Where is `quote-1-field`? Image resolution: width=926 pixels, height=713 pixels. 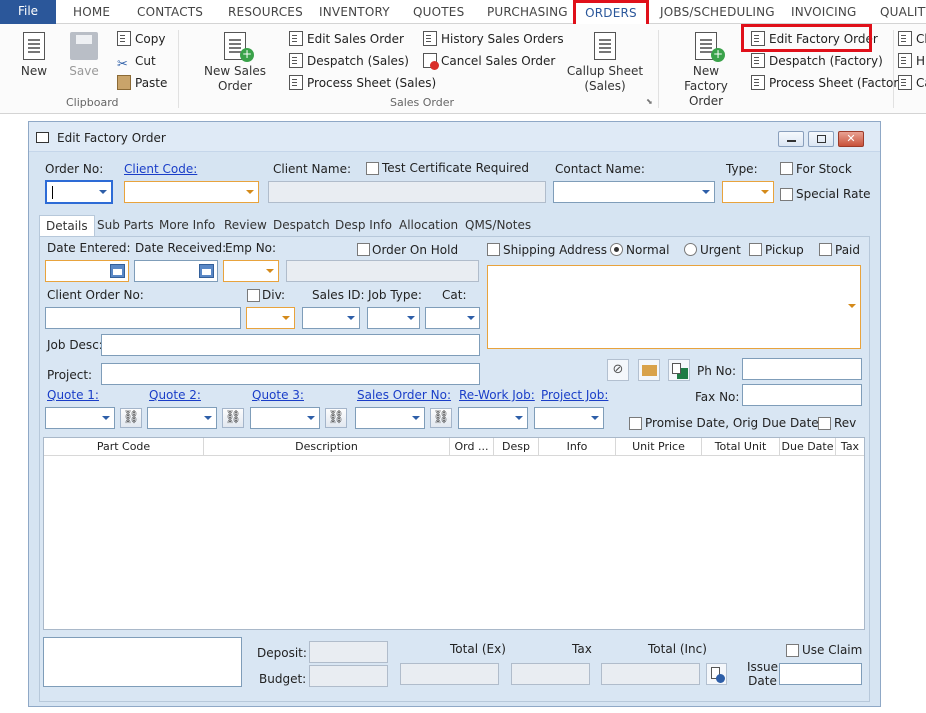 quote-1-field is located at coordinates (80, 418).